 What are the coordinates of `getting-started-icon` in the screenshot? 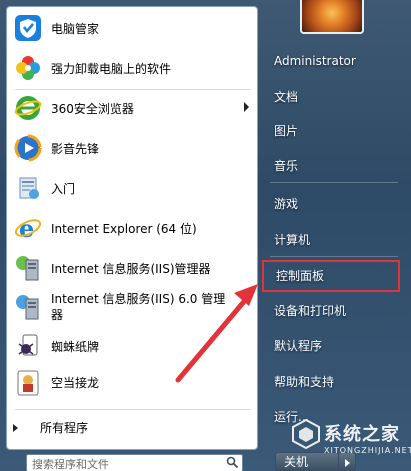 It's located at (28, 188).